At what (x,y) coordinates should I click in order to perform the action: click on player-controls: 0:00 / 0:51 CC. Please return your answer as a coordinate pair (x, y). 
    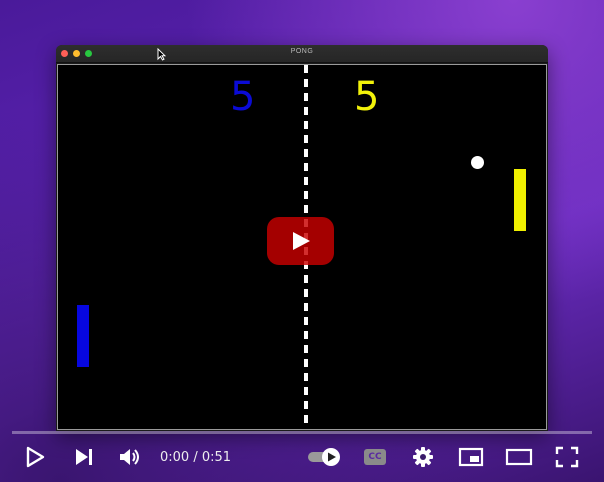
    Looking at the image, I should click on (302, 458).